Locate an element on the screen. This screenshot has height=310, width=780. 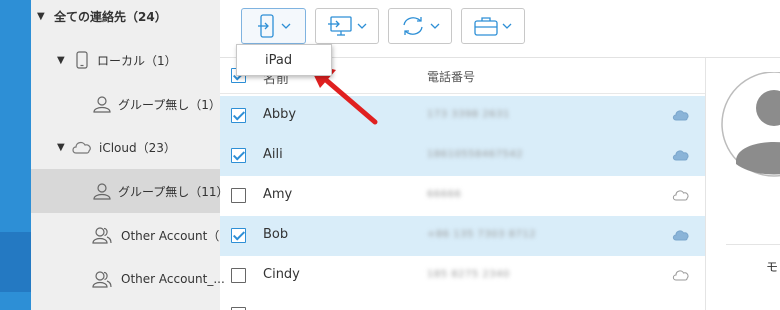
table-row: Aili 18610558467542 is located at coordinates (462, 156).